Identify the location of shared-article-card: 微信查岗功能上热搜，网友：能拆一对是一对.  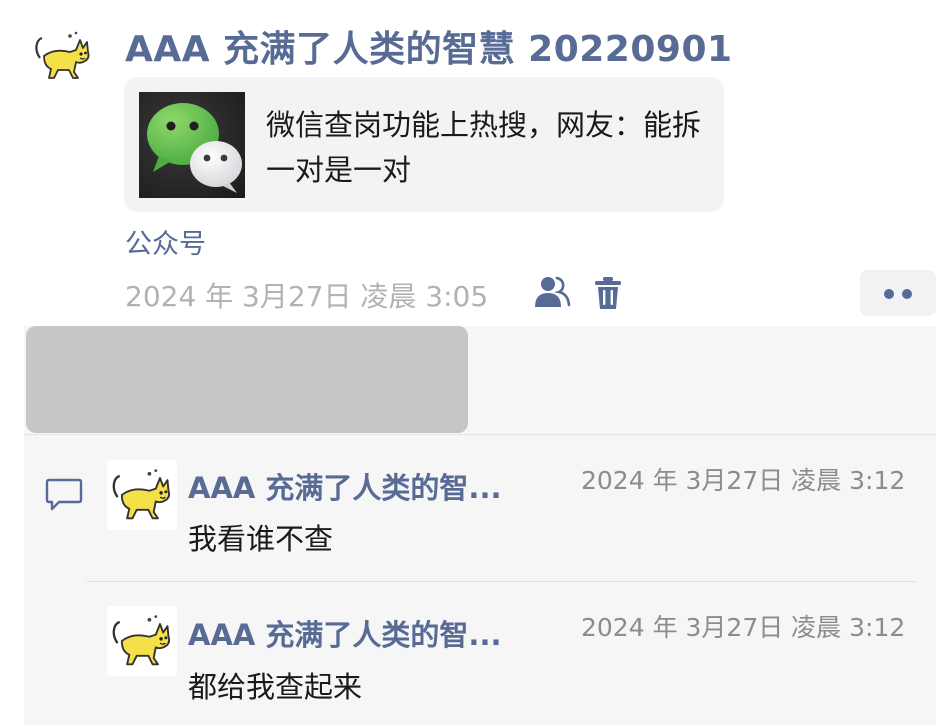
(424, 144).